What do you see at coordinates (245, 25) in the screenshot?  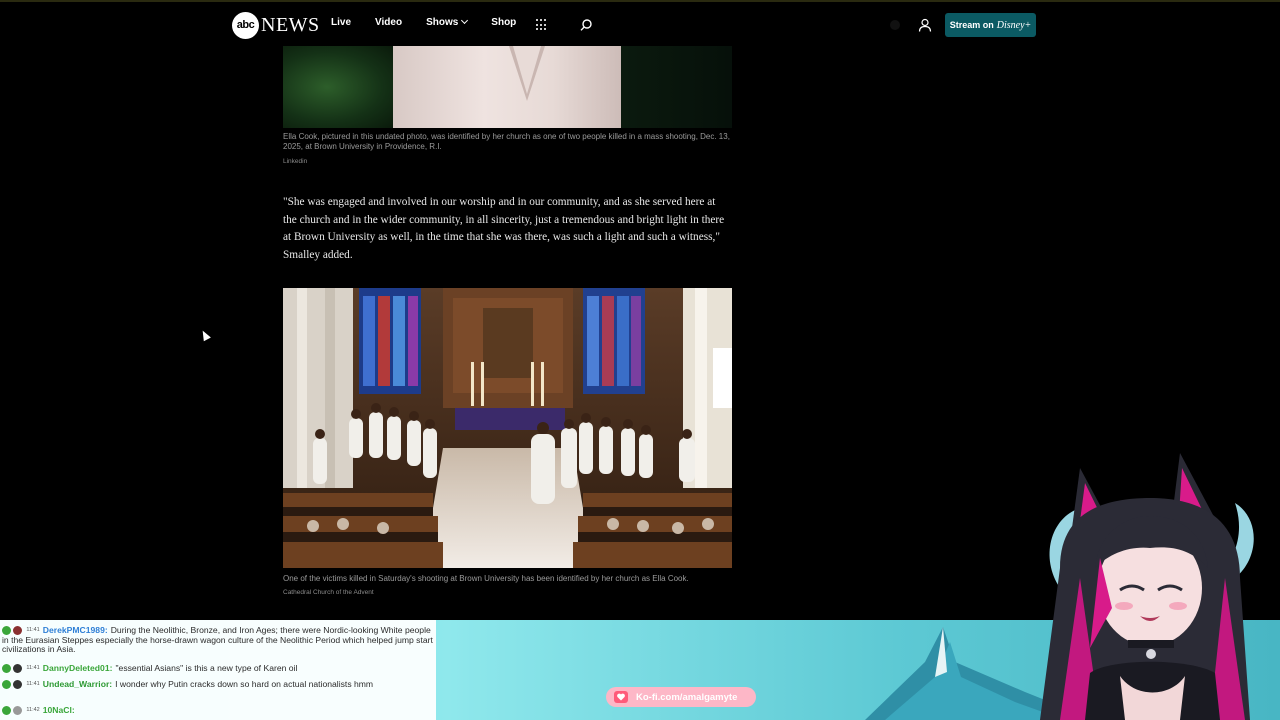 I see `abc-logo-mark: abc` at bounding box center [245, 25].